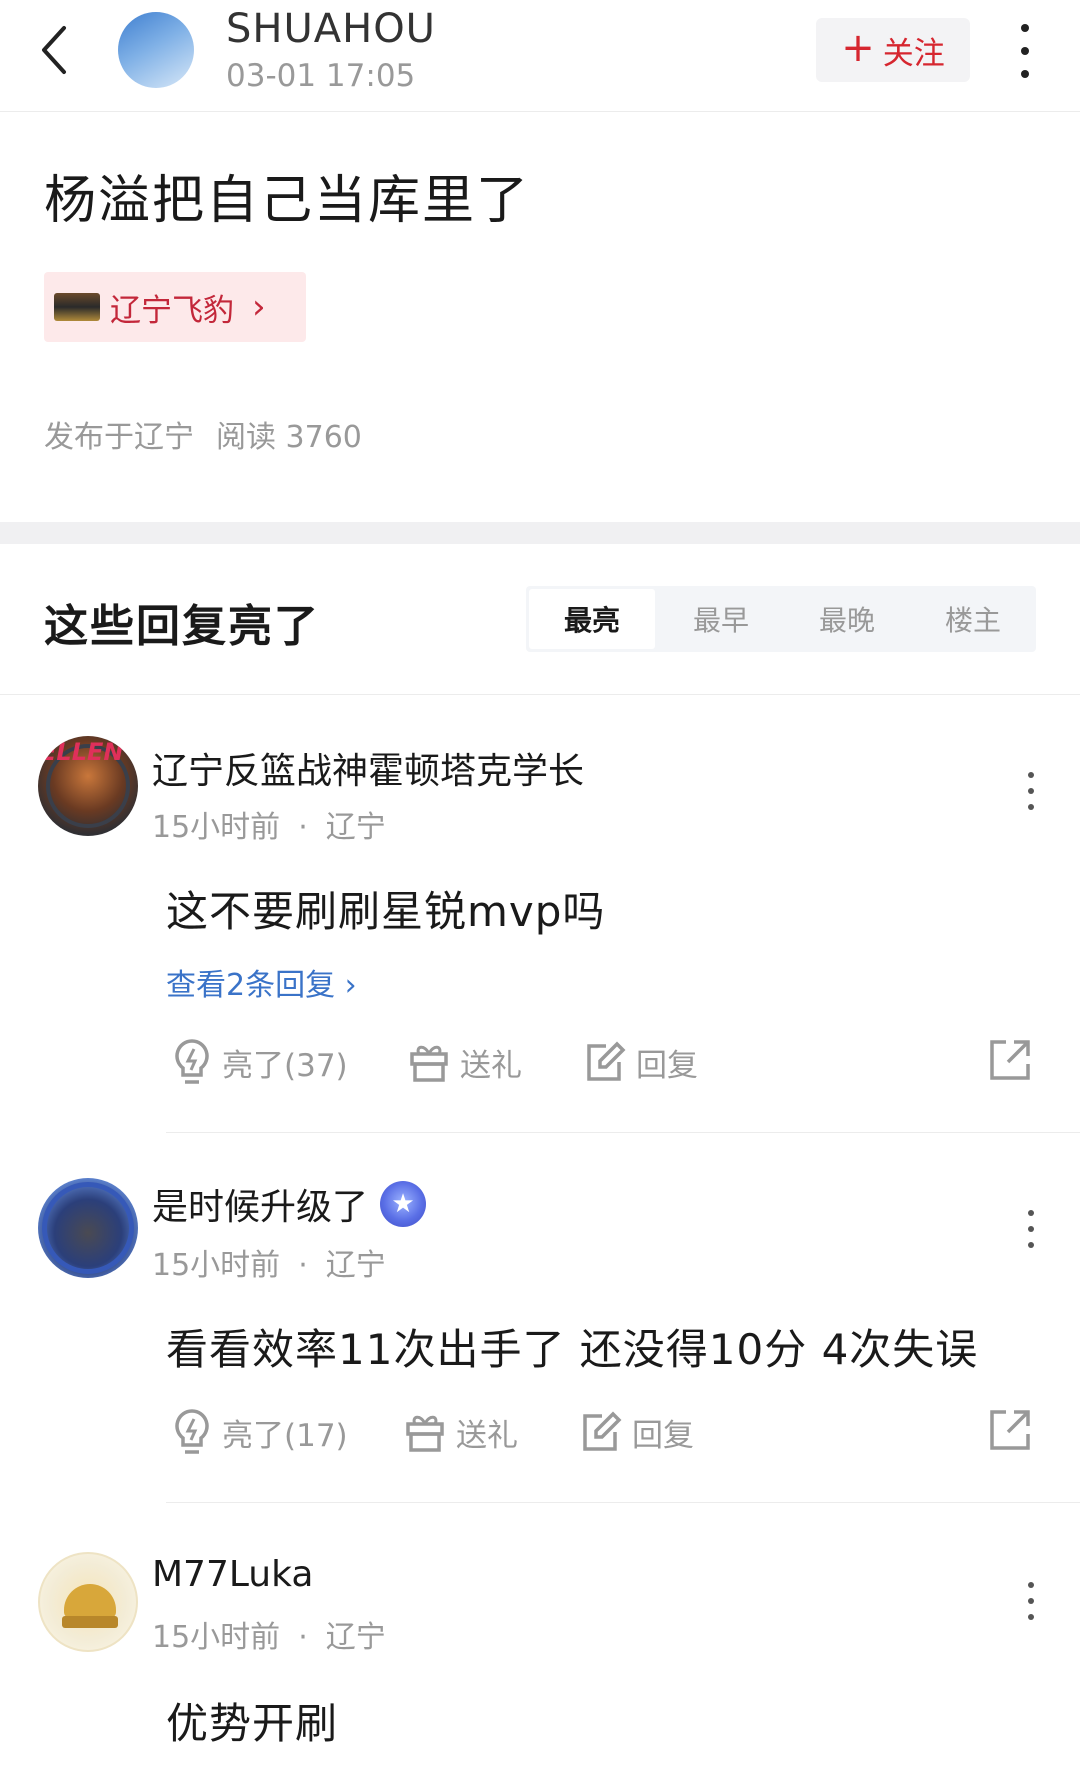 This screenshot has width=1080, height=1788. What do you see at coordinates (331, 29) in the screenshot?
I see `author-name: SHUAHOU` at bounding box center [331, 29].